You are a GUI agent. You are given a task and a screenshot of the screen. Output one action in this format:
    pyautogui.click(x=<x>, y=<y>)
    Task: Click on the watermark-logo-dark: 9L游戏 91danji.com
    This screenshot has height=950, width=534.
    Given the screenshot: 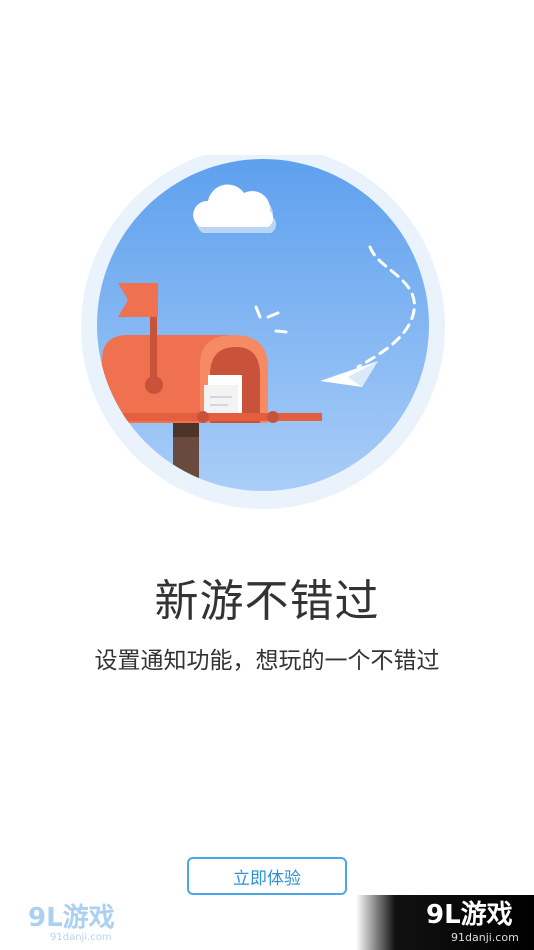 What is the action you would take?
    pyautogui.click(x=445, y=922)
    